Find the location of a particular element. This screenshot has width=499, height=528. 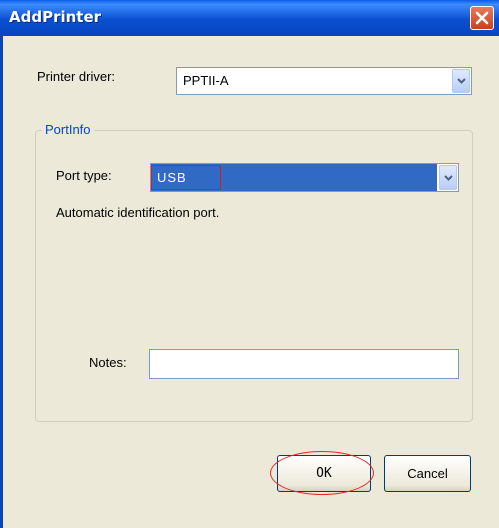

cancel-button-label: Cancel is located at coordinates (427, 473).